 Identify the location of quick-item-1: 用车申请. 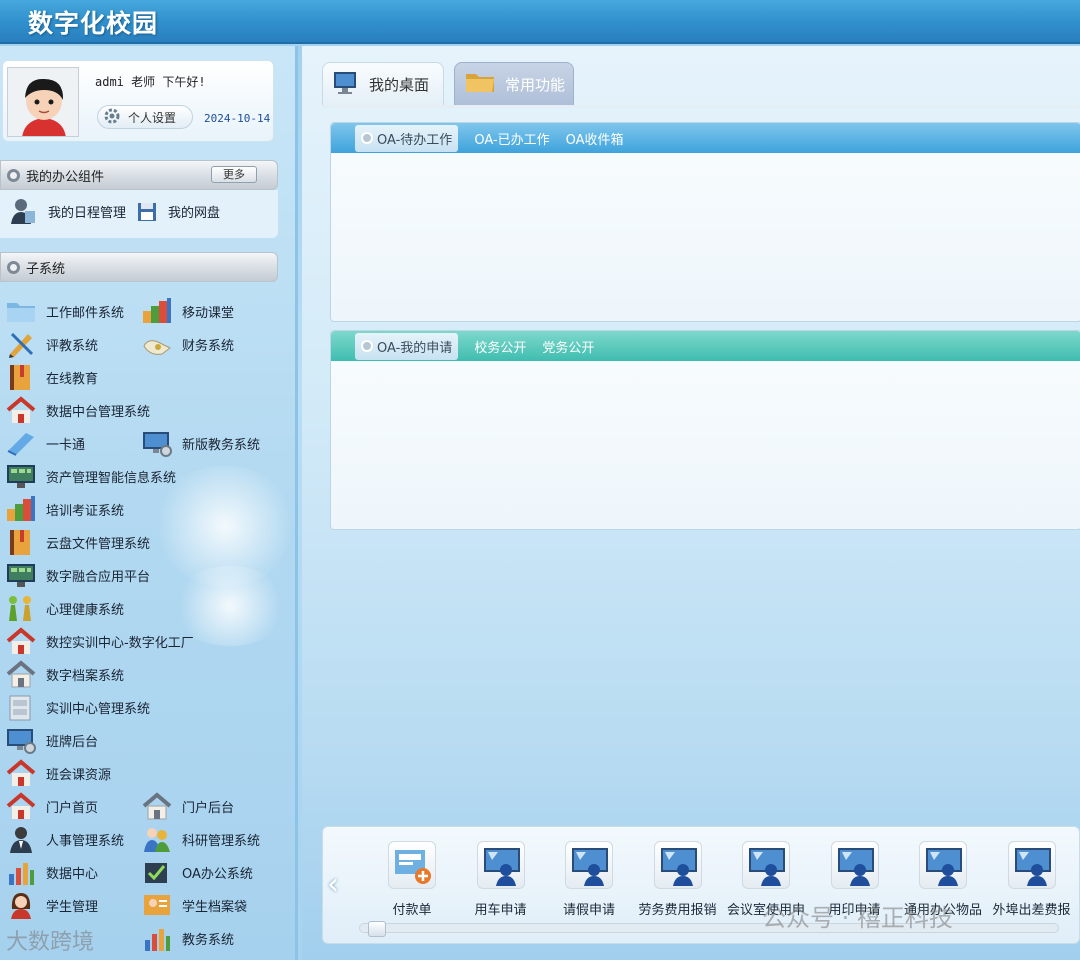
(501, 879).